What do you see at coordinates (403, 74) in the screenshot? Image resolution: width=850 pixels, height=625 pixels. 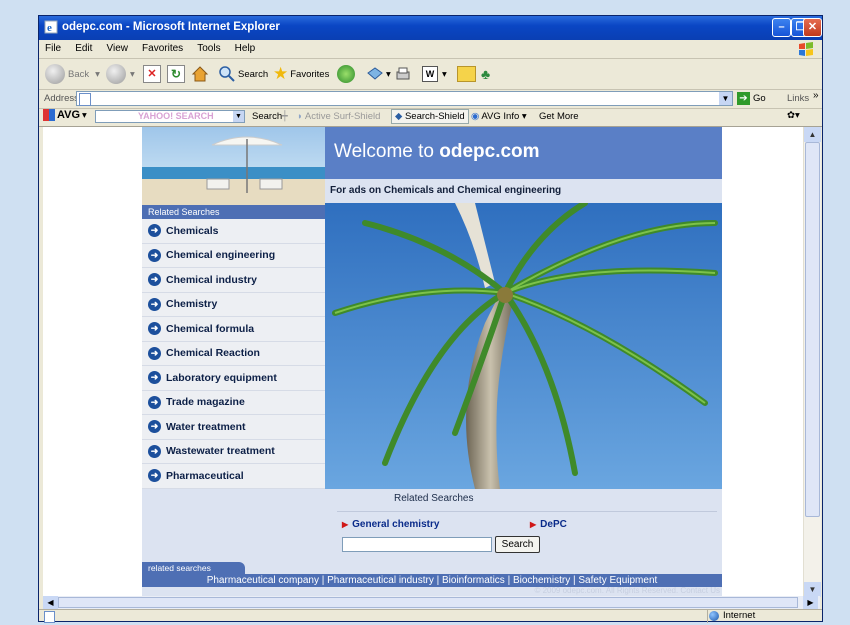 I see `print-button` at bounding box center [403, 74].